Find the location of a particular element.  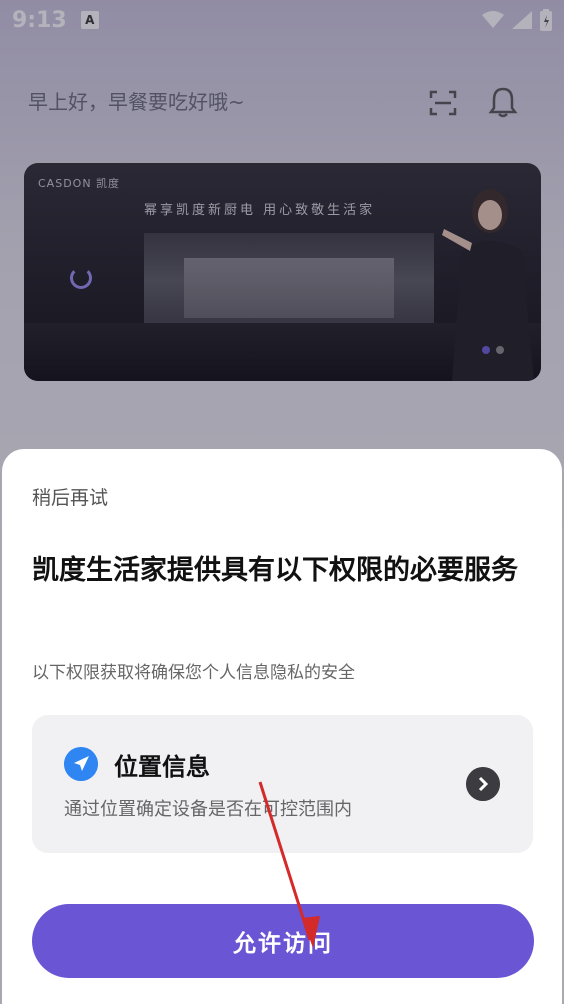

permission-description: 通过位置确定设备是否在可控范围内 is located at coordinates (208, 809).